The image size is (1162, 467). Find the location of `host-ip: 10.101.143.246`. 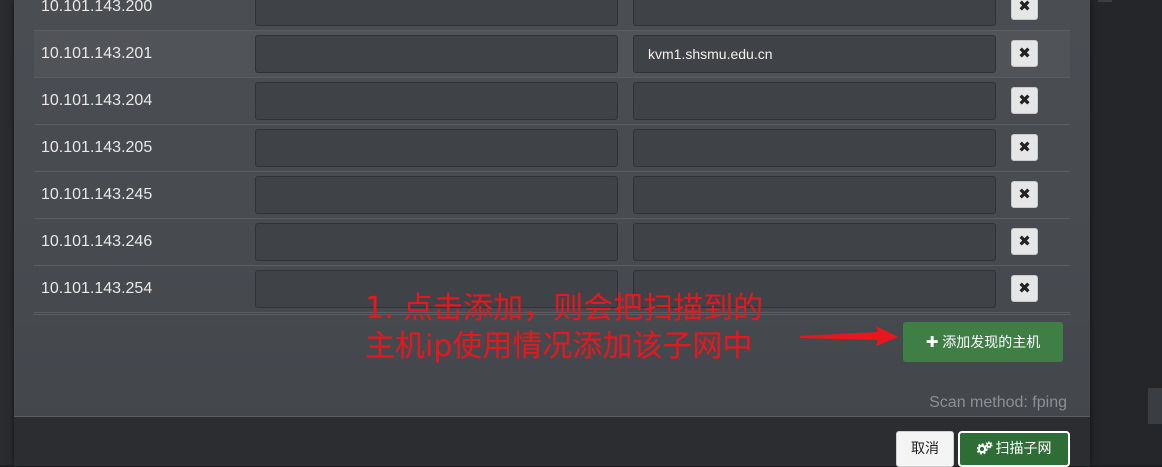

host-ip: 10.101.143.246 is located at coordinates (97, 241).